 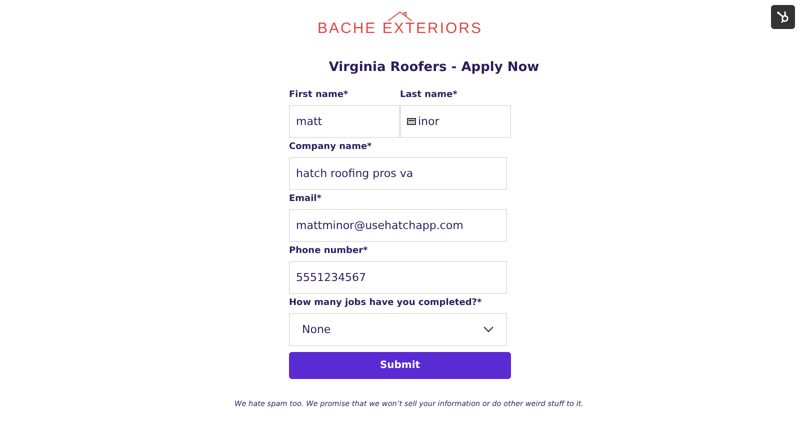 I want to click on form-title: Virginia Roofers - Apply Now, so click(x=434, y=68).